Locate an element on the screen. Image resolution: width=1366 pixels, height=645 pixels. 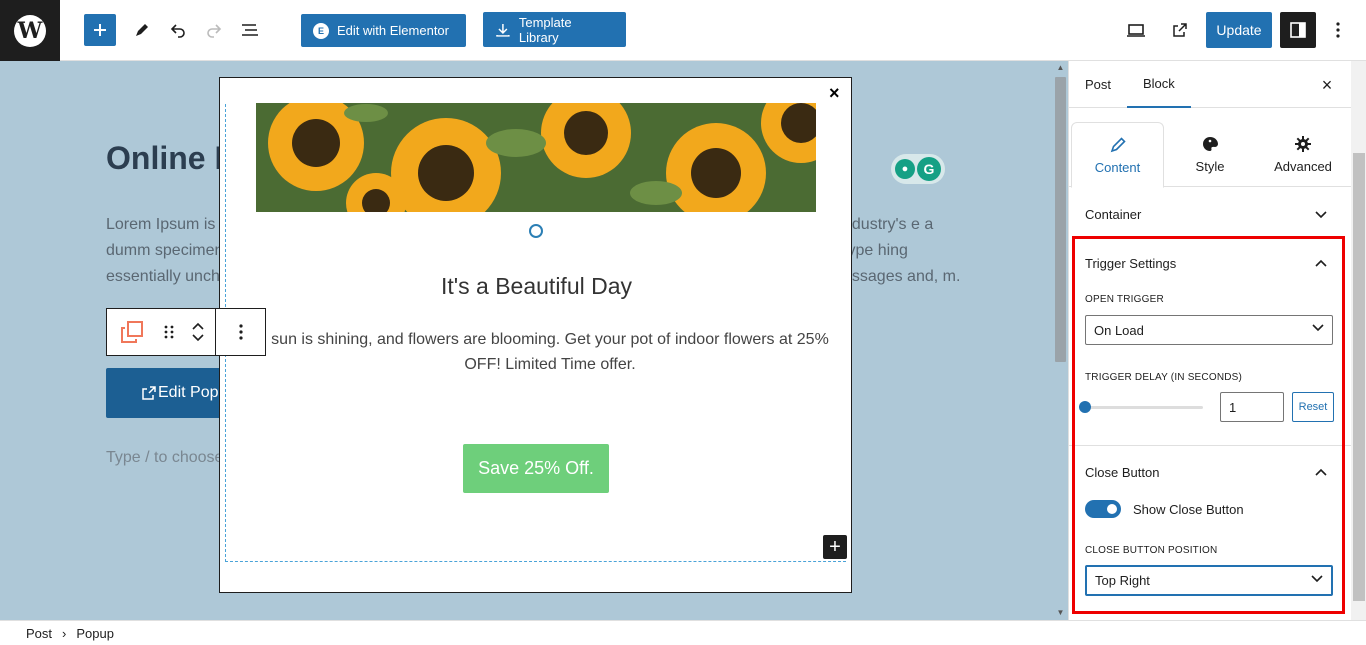
save-offer-button: Save 25% Off. is located at coordinates (536, 468).